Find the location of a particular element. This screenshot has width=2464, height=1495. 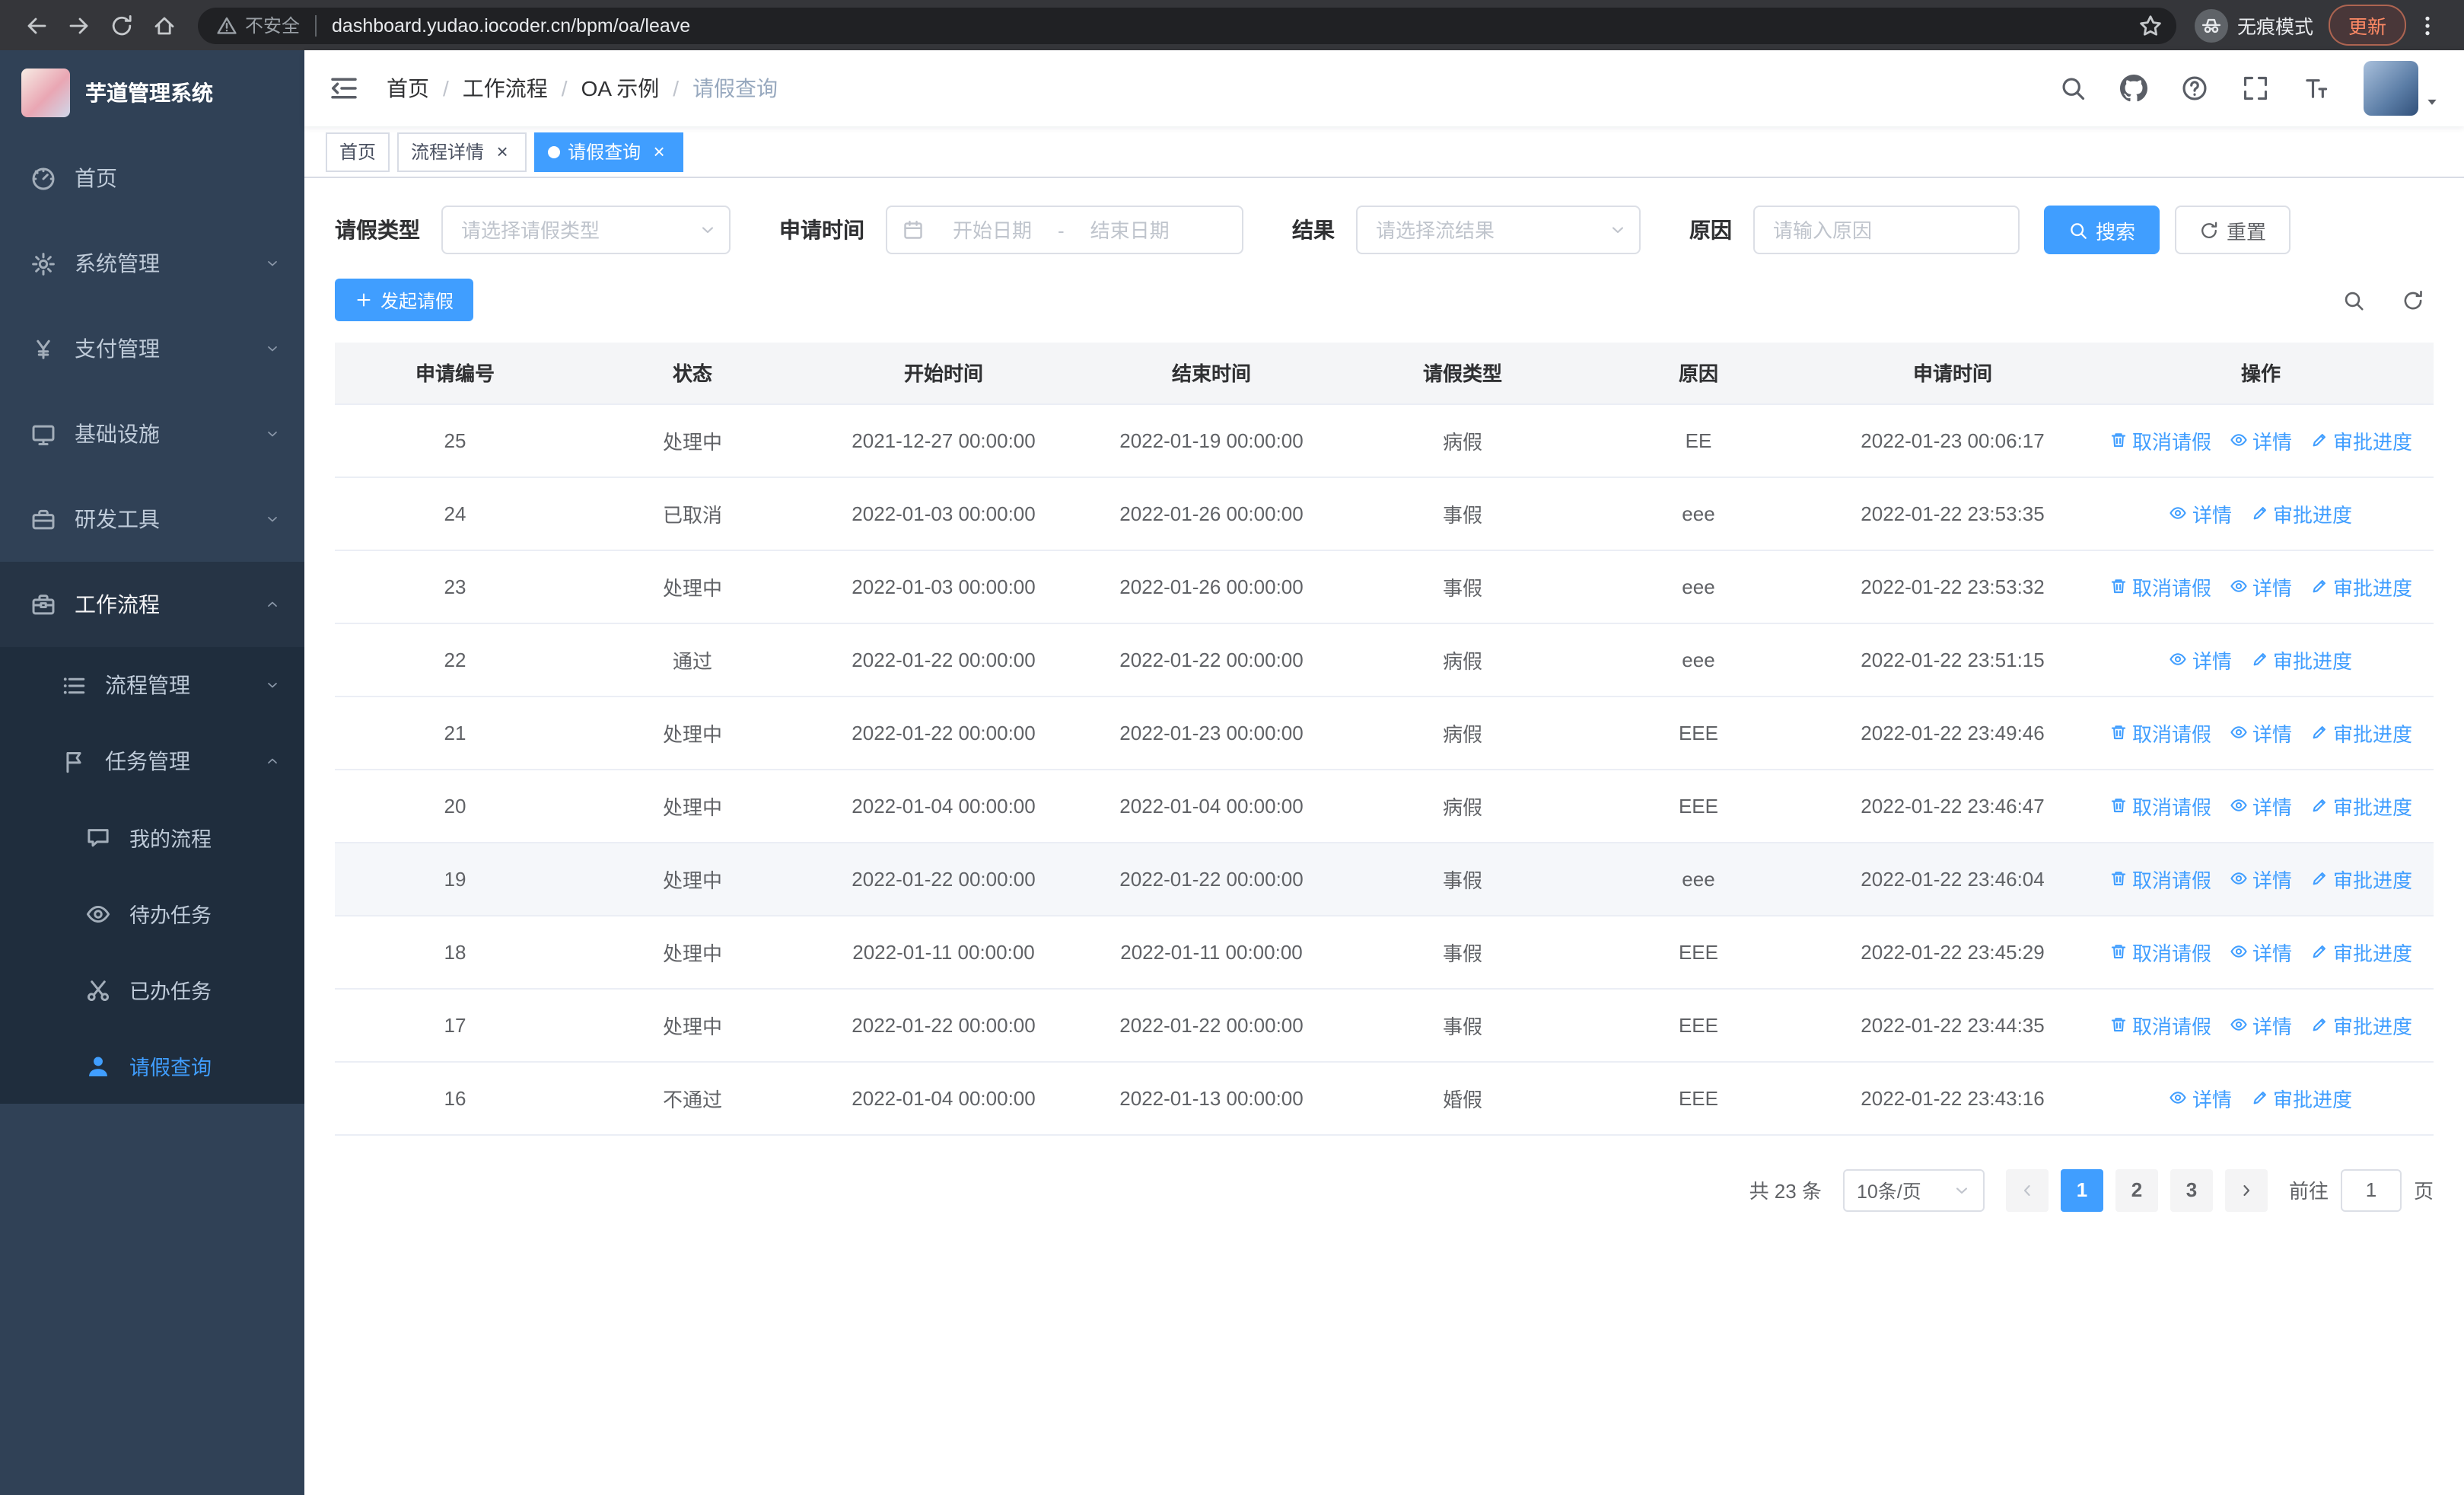

page-size-input is located at coordinates (1913, 1190).